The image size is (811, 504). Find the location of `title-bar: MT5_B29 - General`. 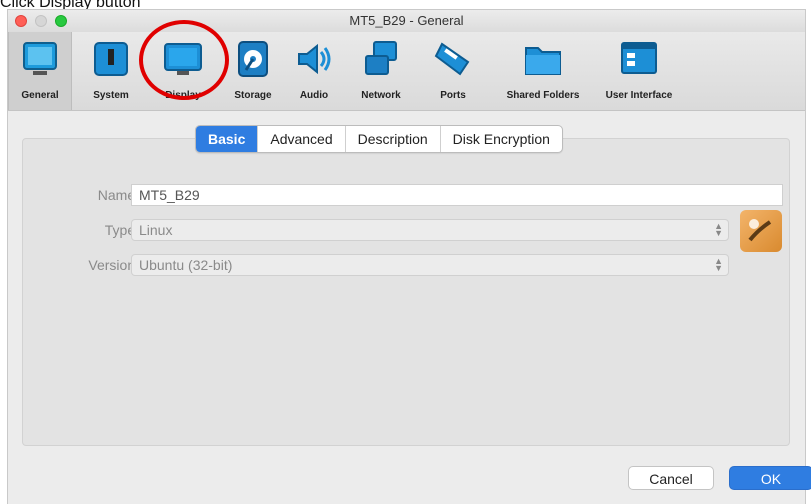

title-bar: MT5_B29 - General is located at coordinates (406, 21).